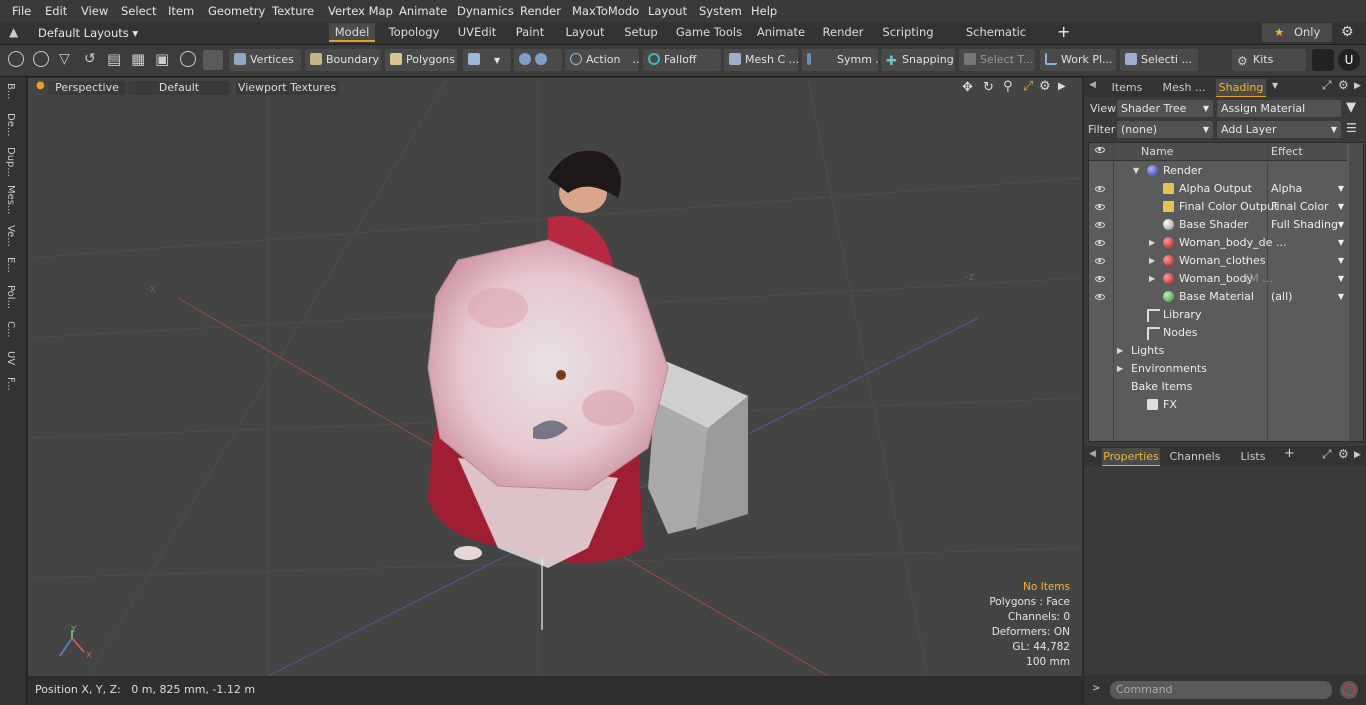 Image resolution: width=1366 pixels, height=705 pixels. Describe the element at coordinates (56, 11) in the screenshot. I see `menu-edit: Edit` at that location.